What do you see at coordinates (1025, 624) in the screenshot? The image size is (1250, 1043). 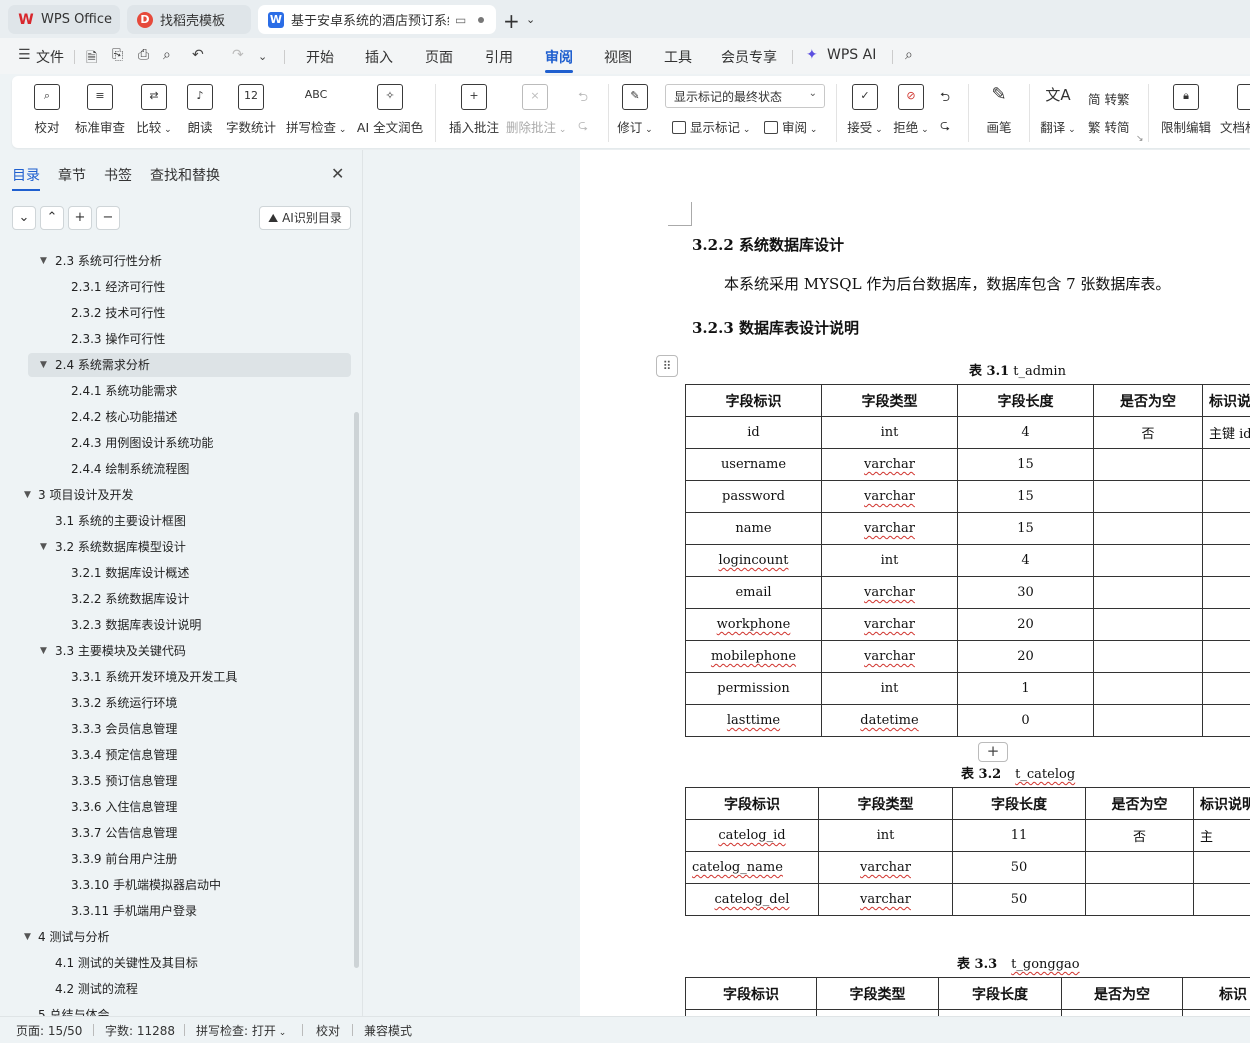 I see `table-cell: 20` at bounding box center [1025, 624].